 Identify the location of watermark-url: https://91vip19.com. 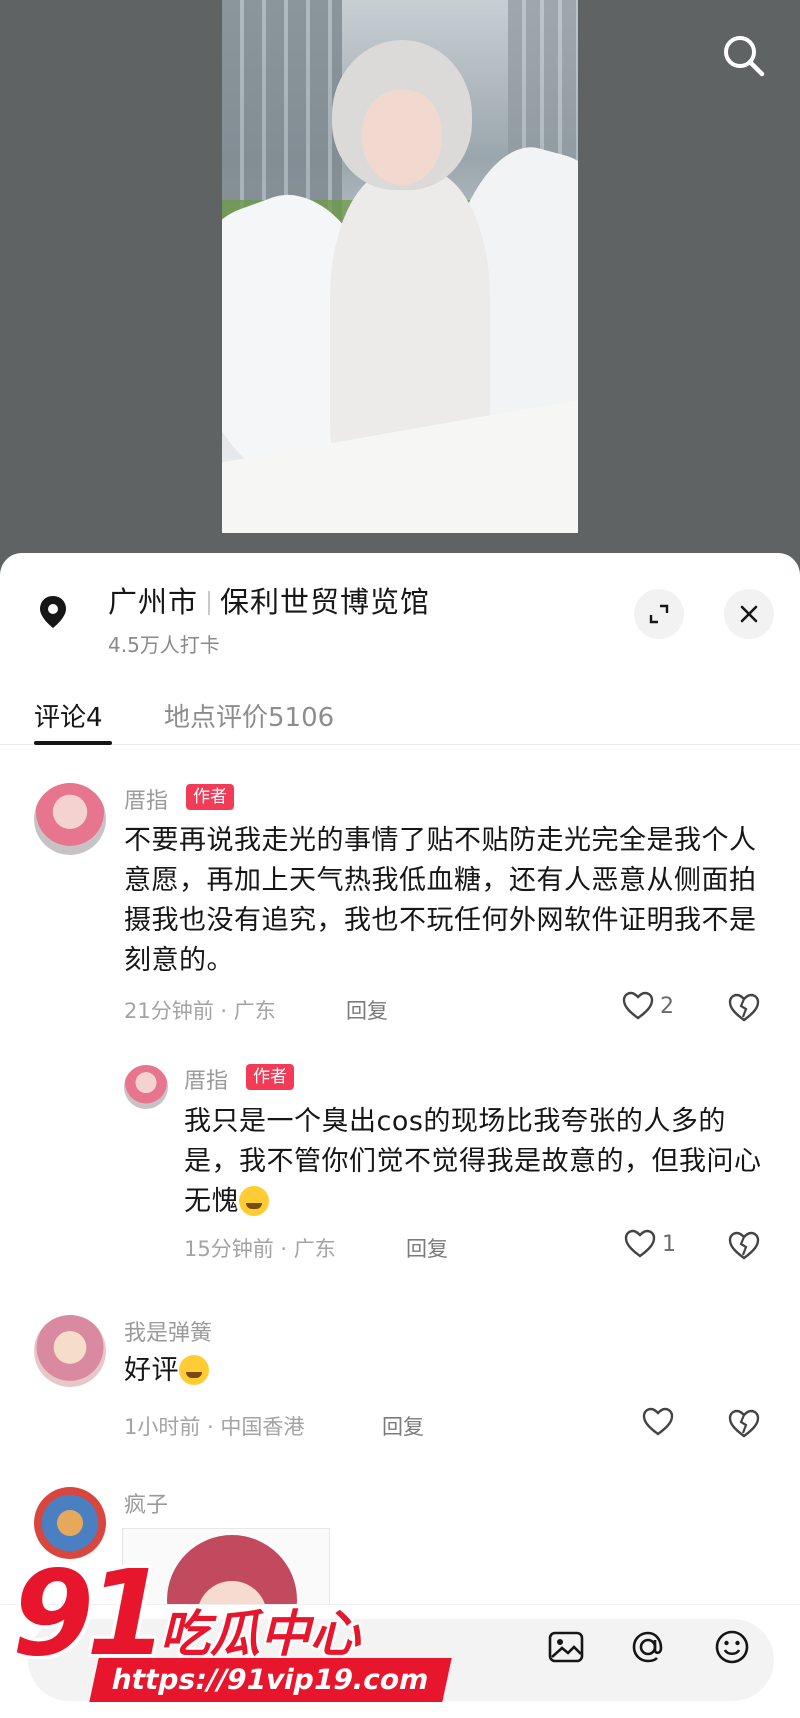
(270, 1680).